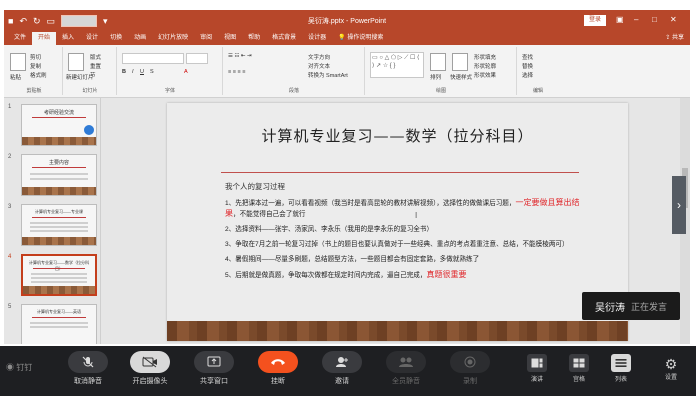 The image size is (696, 396). I want to click on find-button: 查找, so click(527, 57).